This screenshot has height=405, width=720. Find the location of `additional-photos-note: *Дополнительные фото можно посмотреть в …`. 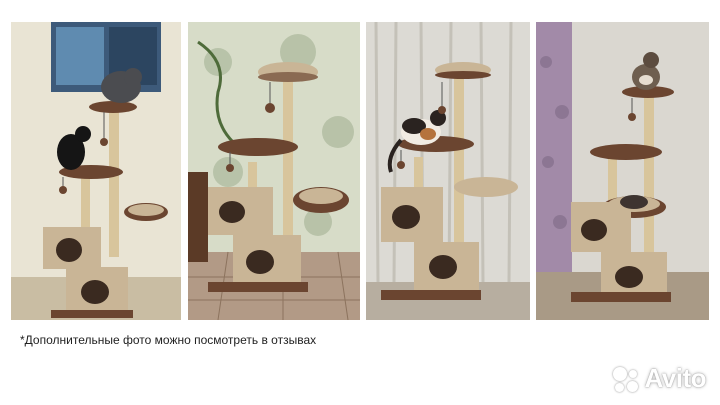

additional-photos-note: *Дополнительные фото можно посмотреть в … is located at coordinates (168, 340).